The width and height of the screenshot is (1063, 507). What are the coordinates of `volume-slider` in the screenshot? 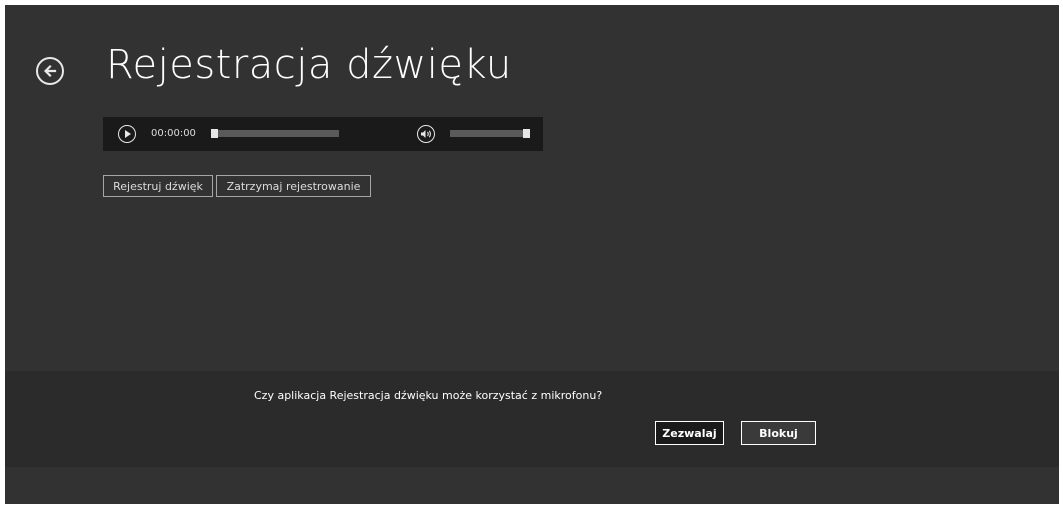 It's located at (490, 133).